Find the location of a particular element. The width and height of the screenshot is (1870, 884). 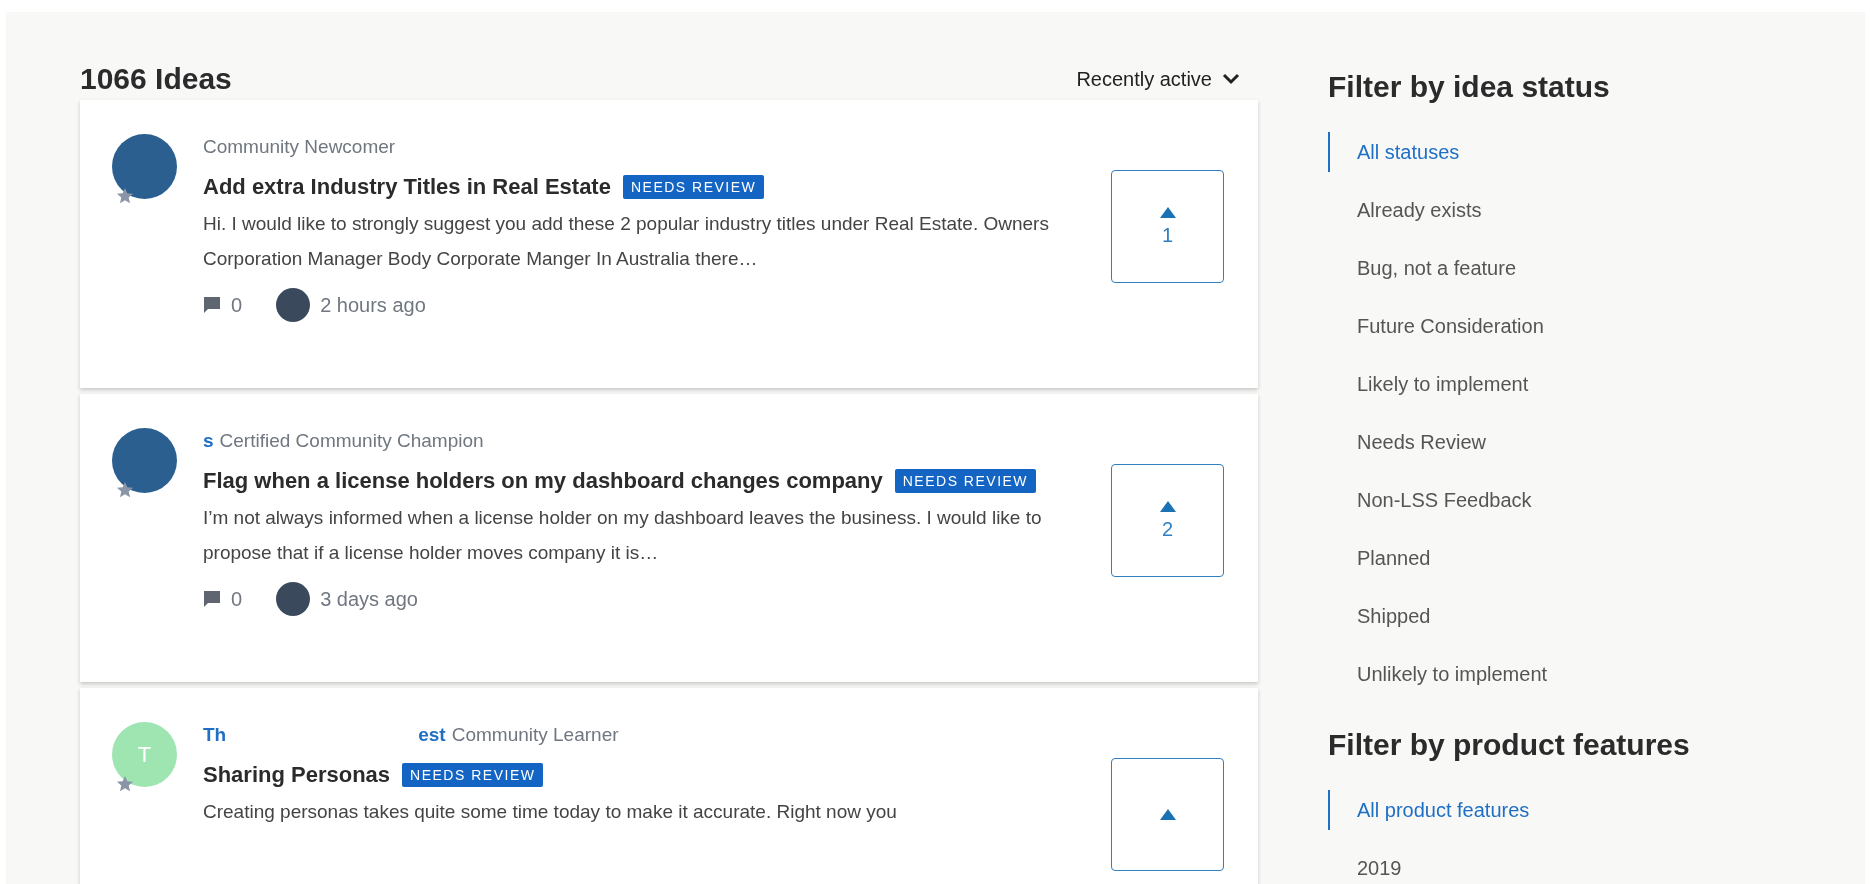

filter-item: All product features is located at coordinates (1563, 810).